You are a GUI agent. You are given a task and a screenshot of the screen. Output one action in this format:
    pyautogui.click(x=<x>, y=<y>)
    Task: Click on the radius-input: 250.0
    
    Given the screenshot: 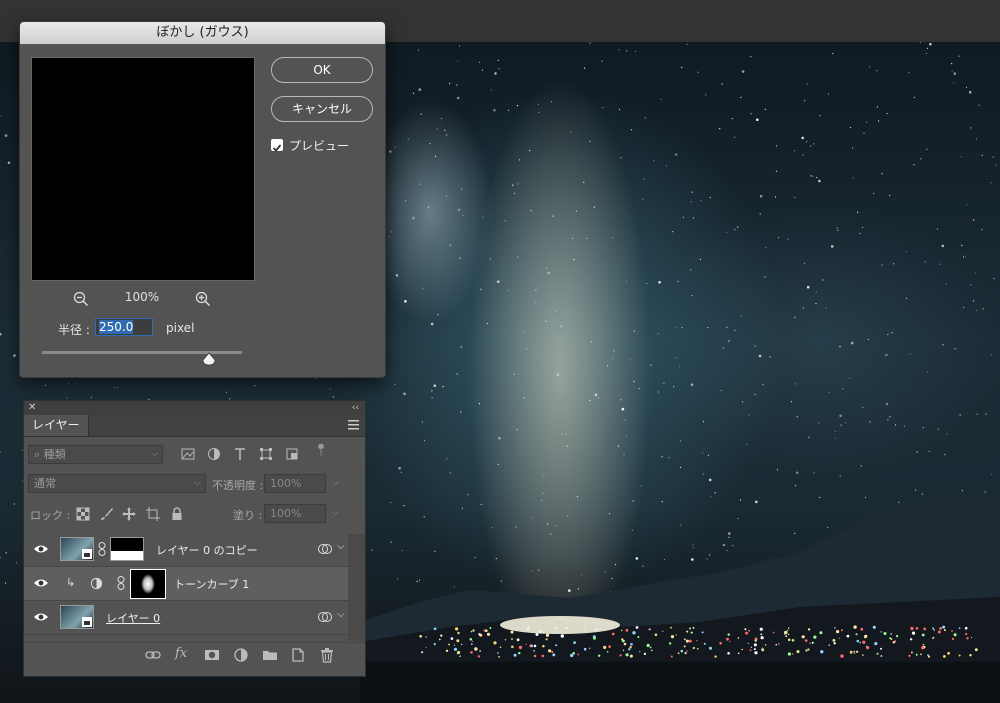 What is the action you would take?
    pyautogui.click(x=124, y=327)
    